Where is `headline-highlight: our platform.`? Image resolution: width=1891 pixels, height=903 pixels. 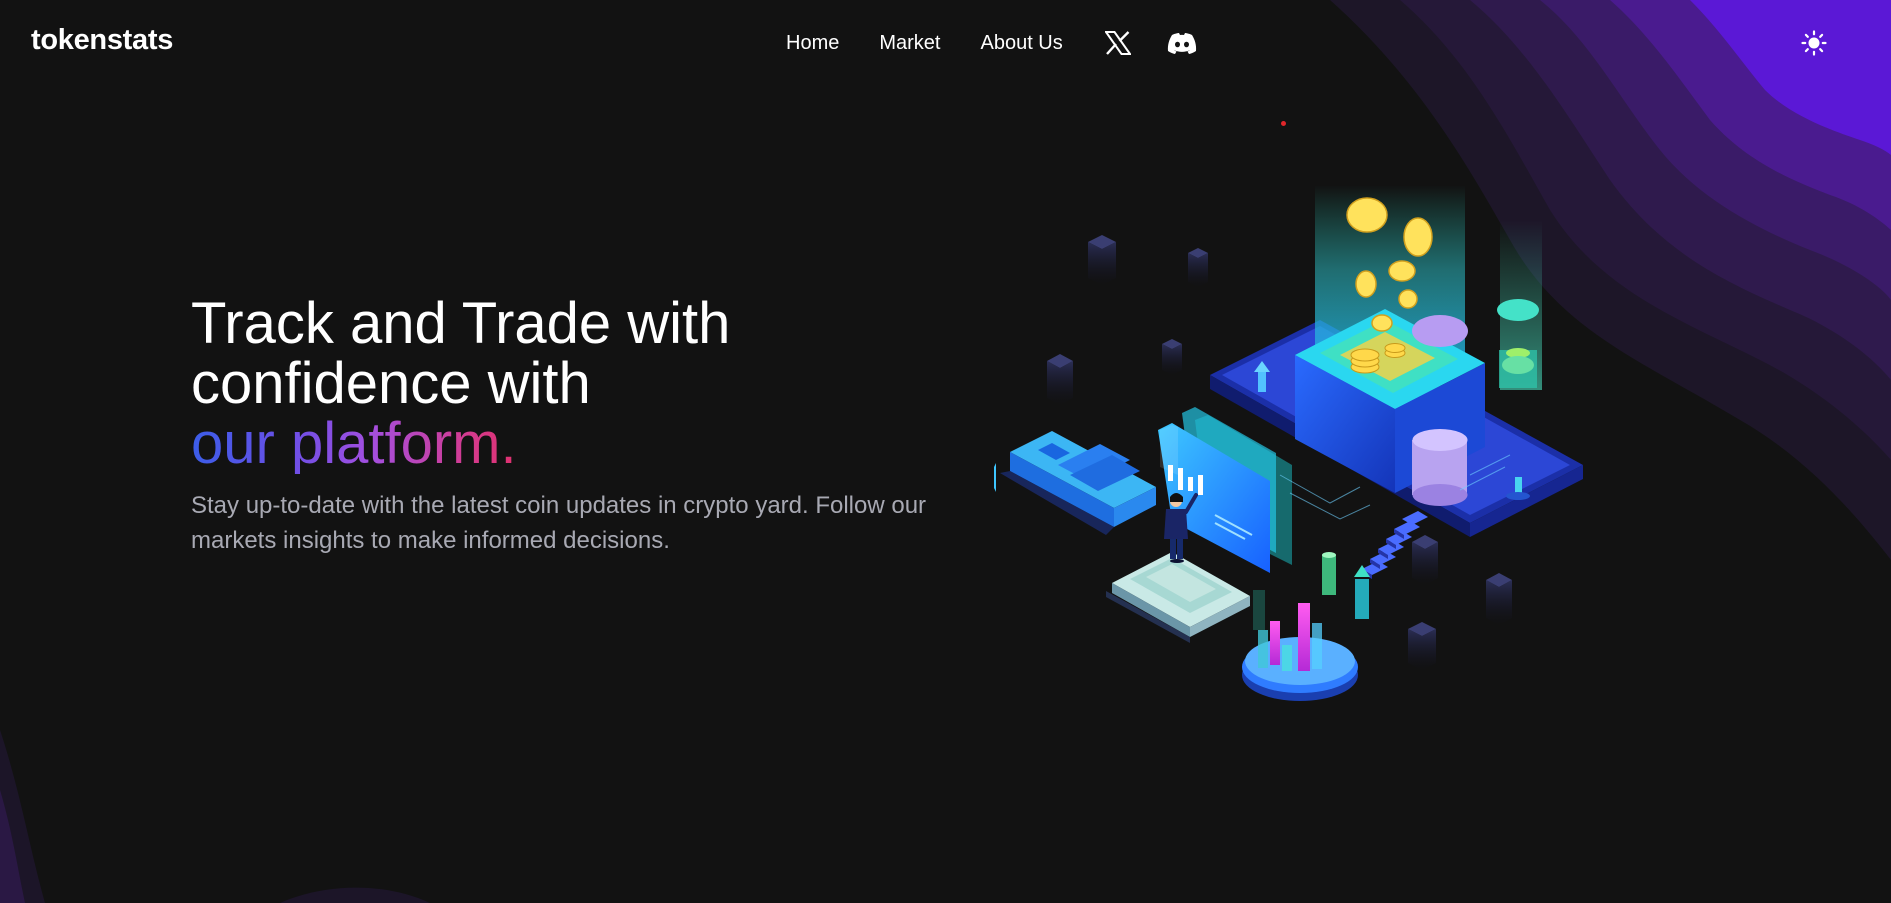 headline-highlight: our platform. is located at coordinates (354, 443).